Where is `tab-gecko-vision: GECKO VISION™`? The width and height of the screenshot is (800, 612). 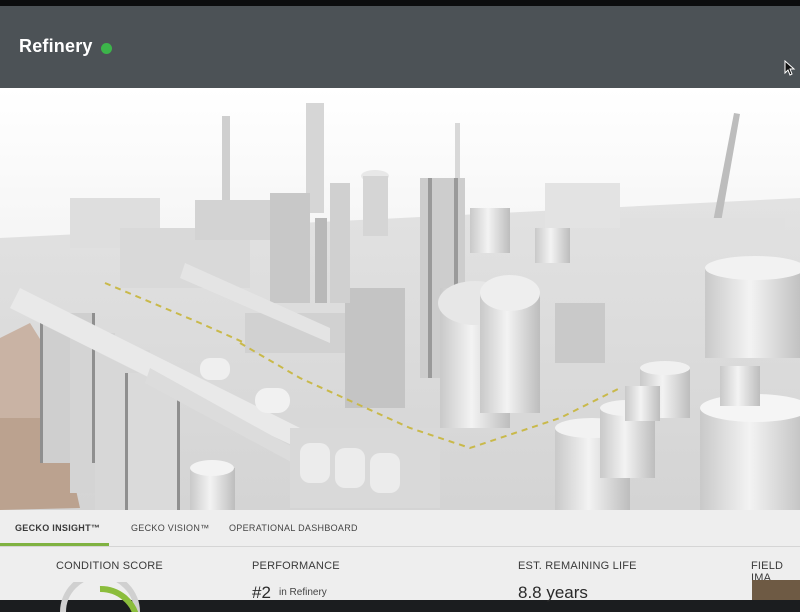 tab-gecko-vision: GECKO VISION™ is located at coordinates (170, 528).